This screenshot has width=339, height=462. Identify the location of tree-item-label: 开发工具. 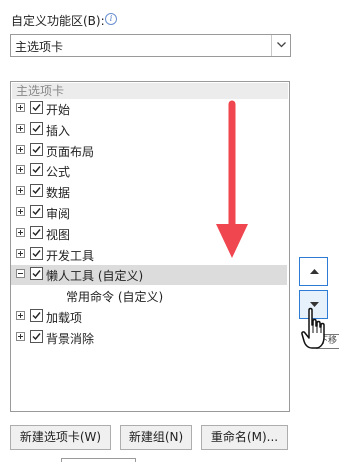
(70, 255).